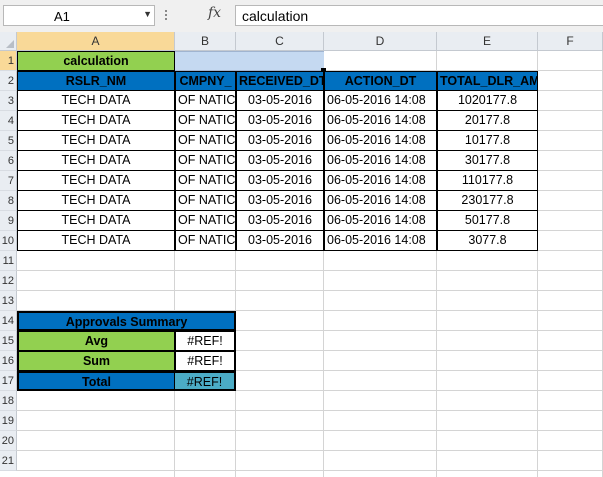 This screenshot has height=477, width=603. I want to click on row-header-17: 17, so click(8, 381).